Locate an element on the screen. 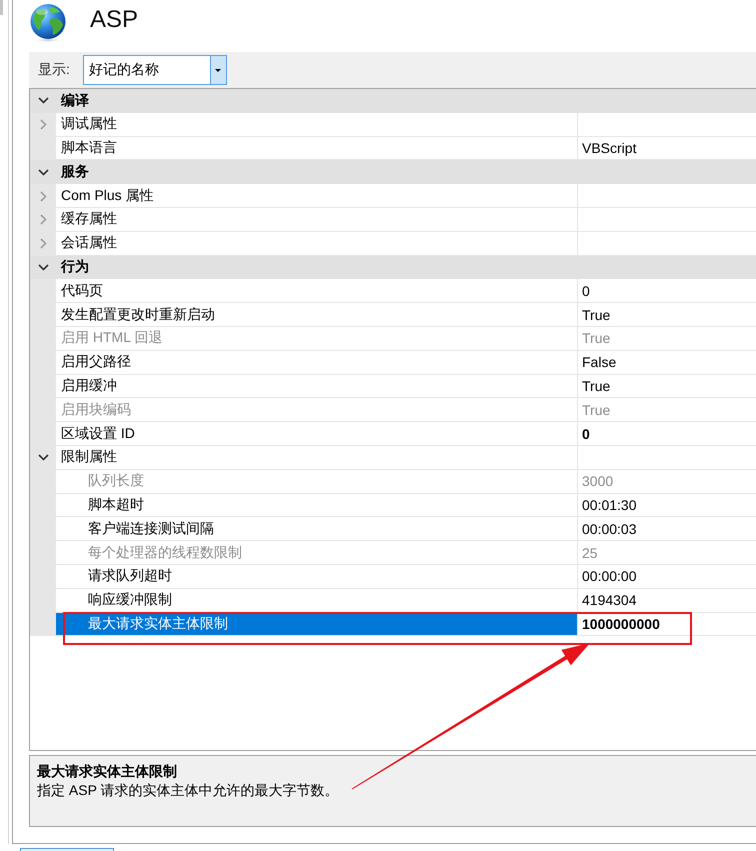 The width and height of the screenshot is (756, 851). category-row: 编译 is located at coordinates (393, 101).